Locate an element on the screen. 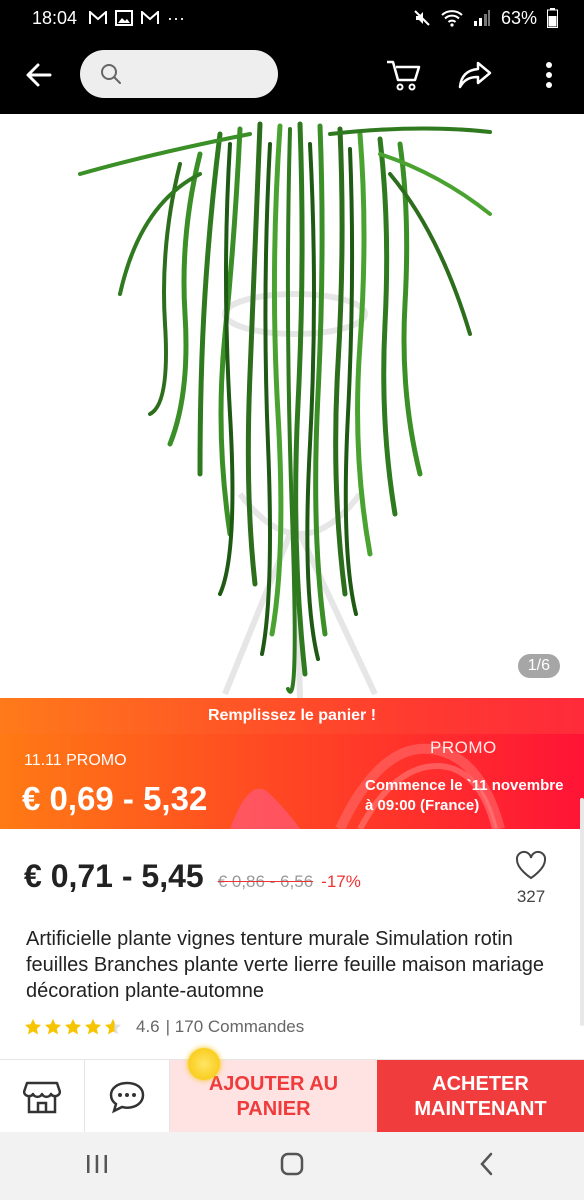 The width and height of the screenshot is (584, 1200). add-to-cart-button: AJOUTER AU PANIER is located at coordinates (273, 1090).